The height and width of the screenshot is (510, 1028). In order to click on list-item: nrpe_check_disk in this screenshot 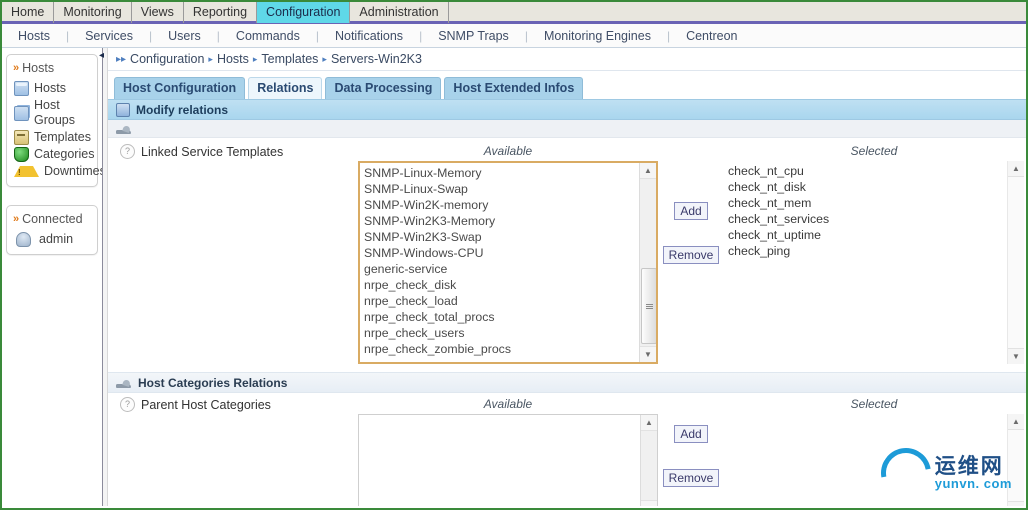, I will do `click(501, 285)`.